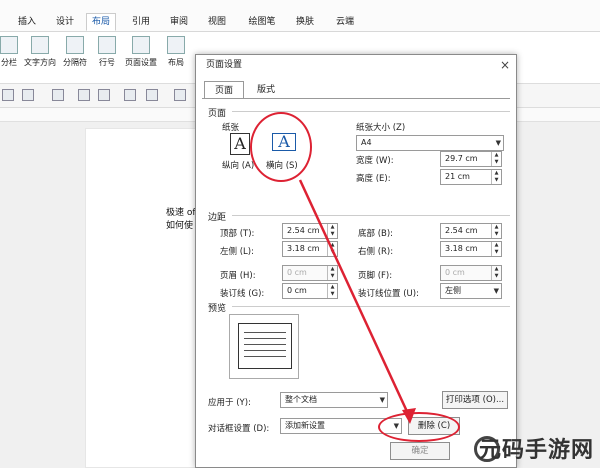  Describe the element at coordinates (334, 400) in the screenshot. I see `apply-to-select: 整个文档 ▼` at that location.